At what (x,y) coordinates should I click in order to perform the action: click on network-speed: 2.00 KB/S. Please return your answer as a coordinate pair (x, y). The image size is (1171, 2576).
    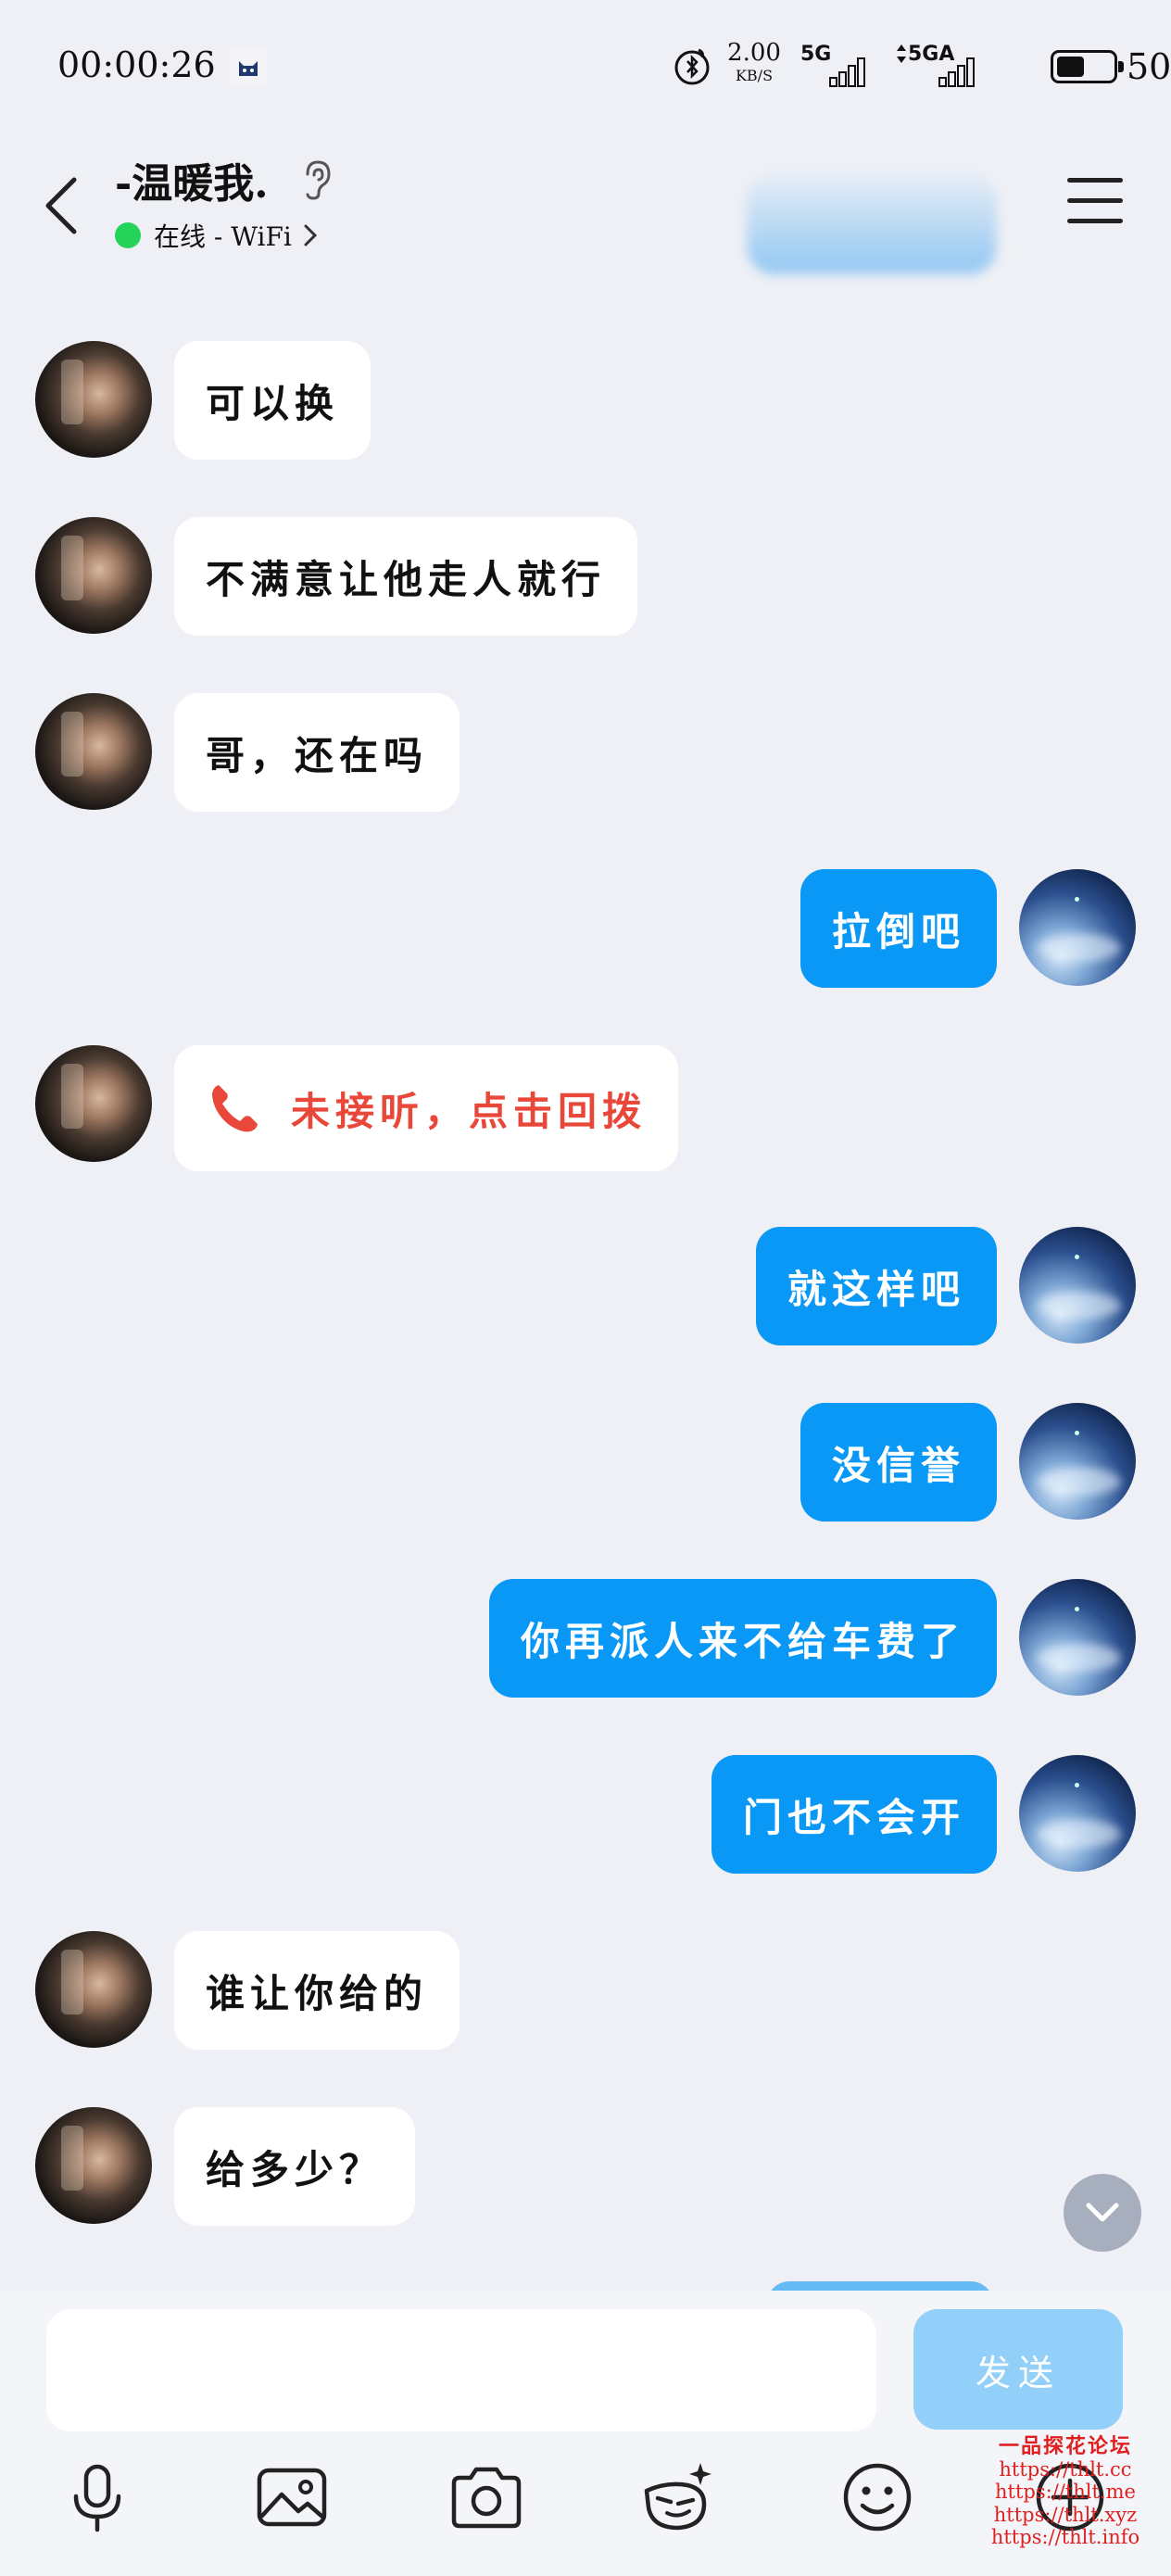
    Looking at the image, I should click on (754, 62).